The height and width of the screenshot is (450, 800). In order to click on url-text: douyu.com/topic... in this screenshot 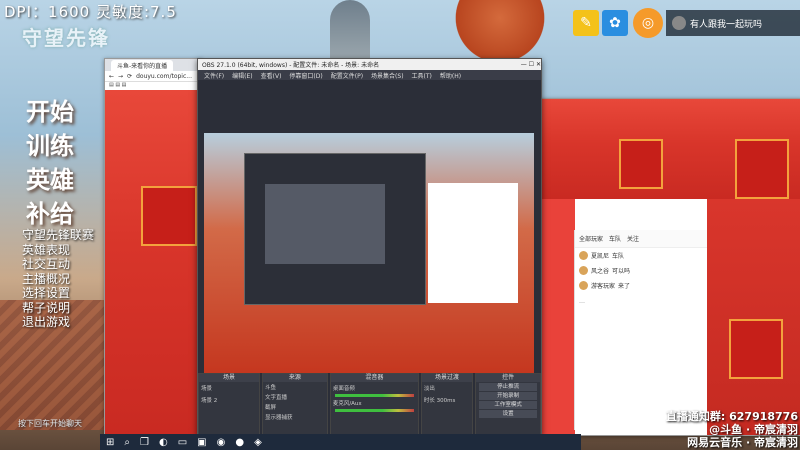, I will do `click(164, 76)`.